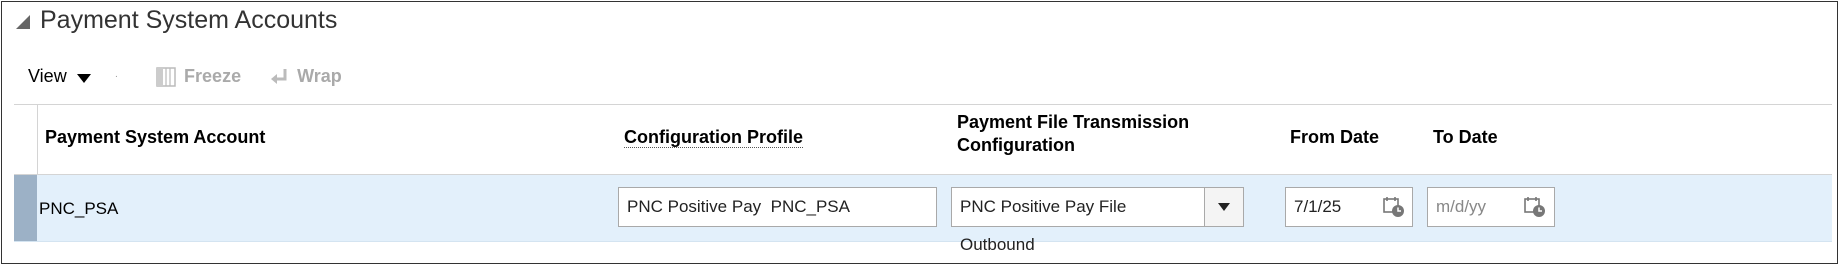 Image resolution: width=1841 pixels, height=267 pixels. What do you see at coordinates (189, 20) in the screenshot?
I see `panel-title: Payment System Accounts` at bounding box center [189, 20].